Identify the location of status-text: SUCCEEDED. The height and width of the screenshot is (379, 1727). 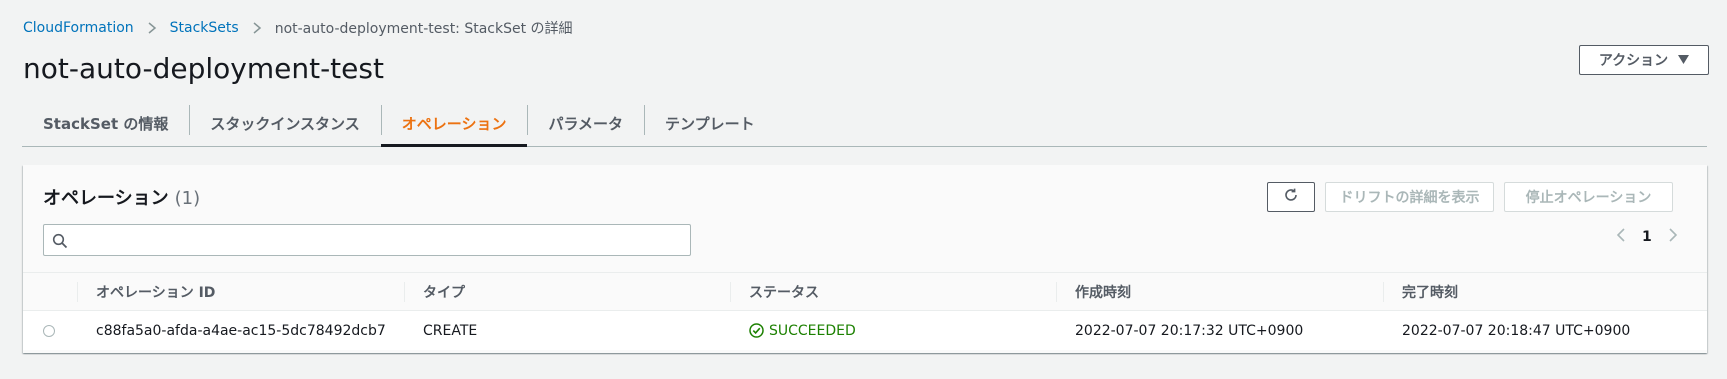
(812, 330).